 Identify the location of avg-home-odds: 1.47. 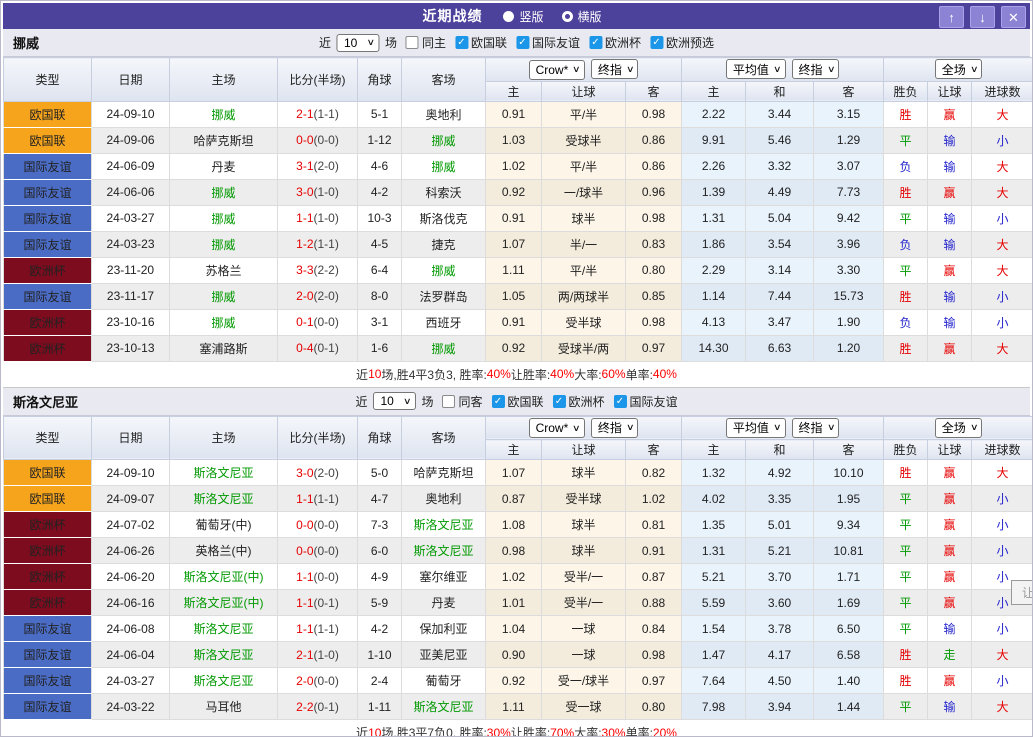
(713, 654).